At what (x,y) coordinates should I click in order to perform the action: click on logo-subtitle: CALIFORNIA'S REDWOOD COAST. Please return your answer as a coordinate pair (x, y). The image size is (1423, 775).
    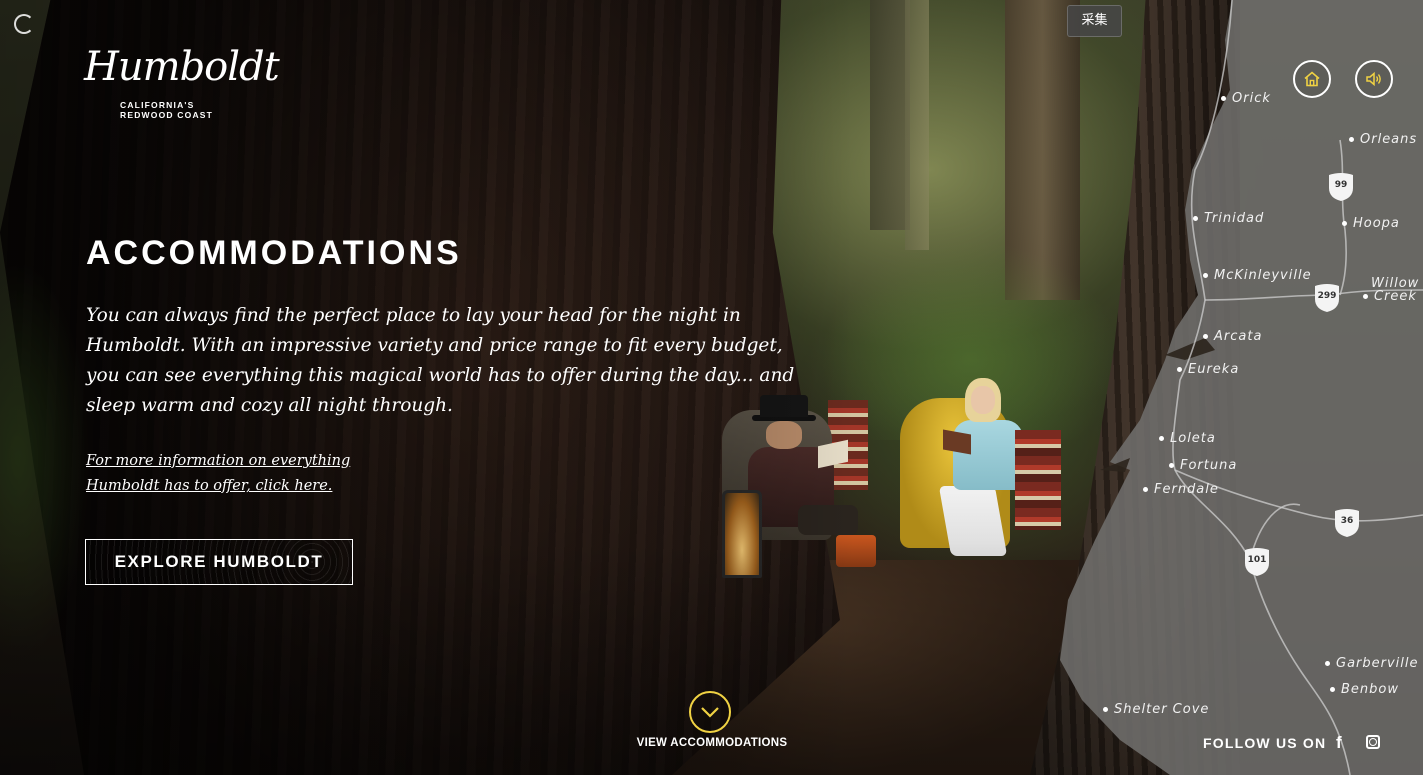
    Looking at the image, I should click on (167, 110).